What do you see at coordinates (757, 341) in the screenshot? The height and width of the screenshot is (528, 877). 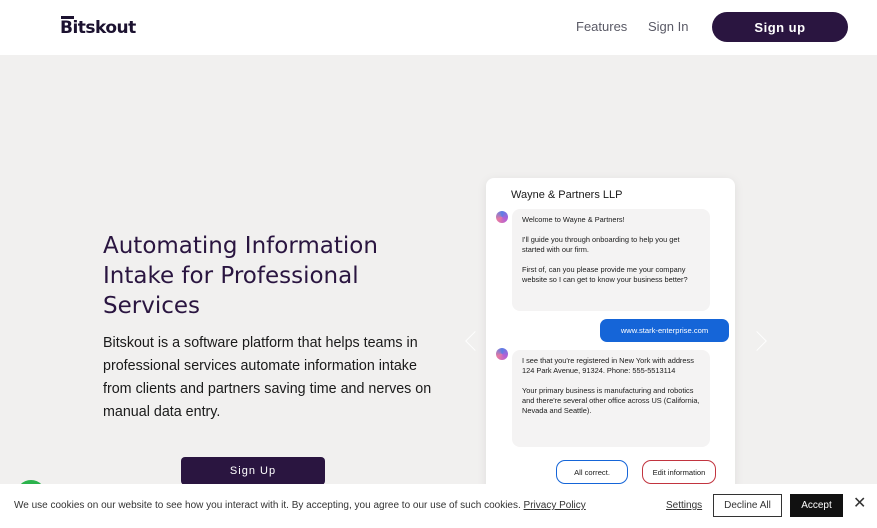 I see `carousel-next-icon` at bounding box center [757, 341].